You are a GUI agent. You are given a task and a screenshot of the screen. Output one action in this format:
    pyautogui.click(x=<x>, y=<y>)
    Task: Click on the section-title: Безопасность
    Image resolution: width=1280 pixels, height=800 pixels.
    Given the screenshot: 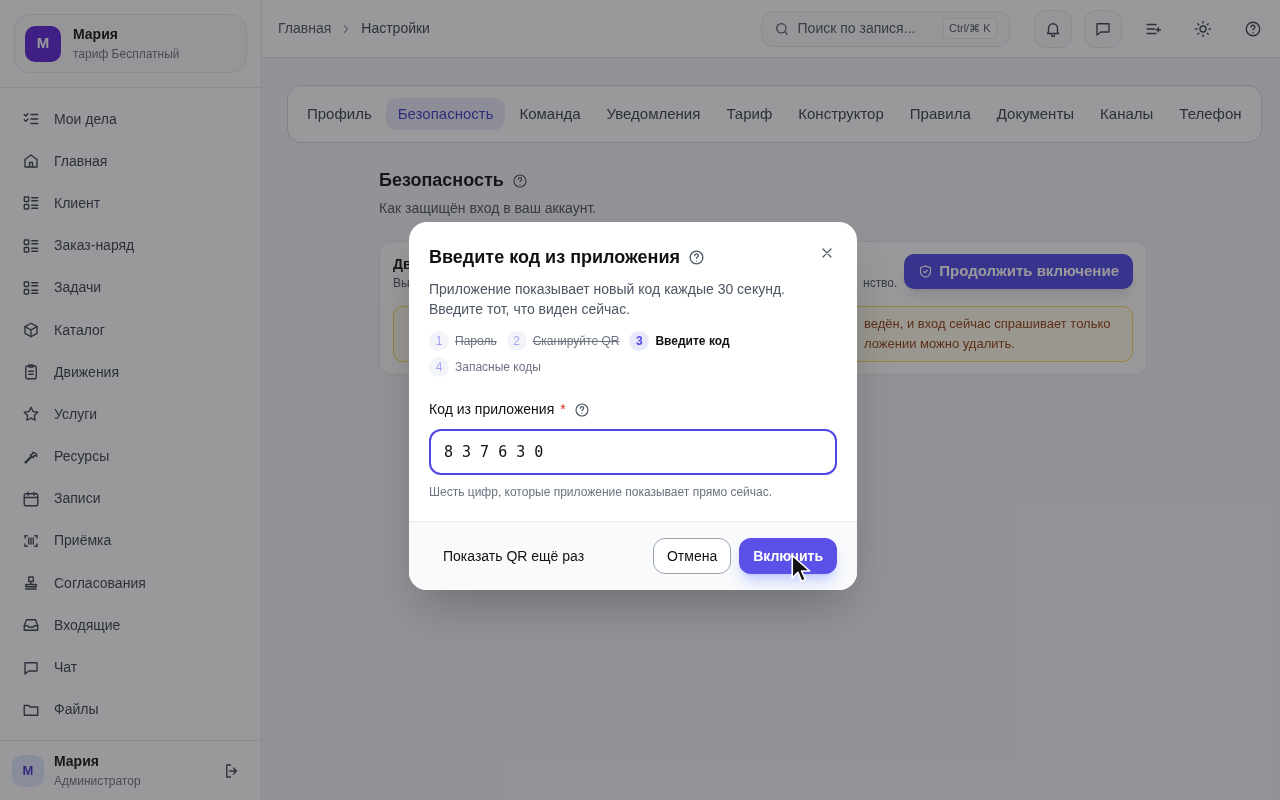 What is the action you would take?
    pyautogui.click(x=441, y=180)
    